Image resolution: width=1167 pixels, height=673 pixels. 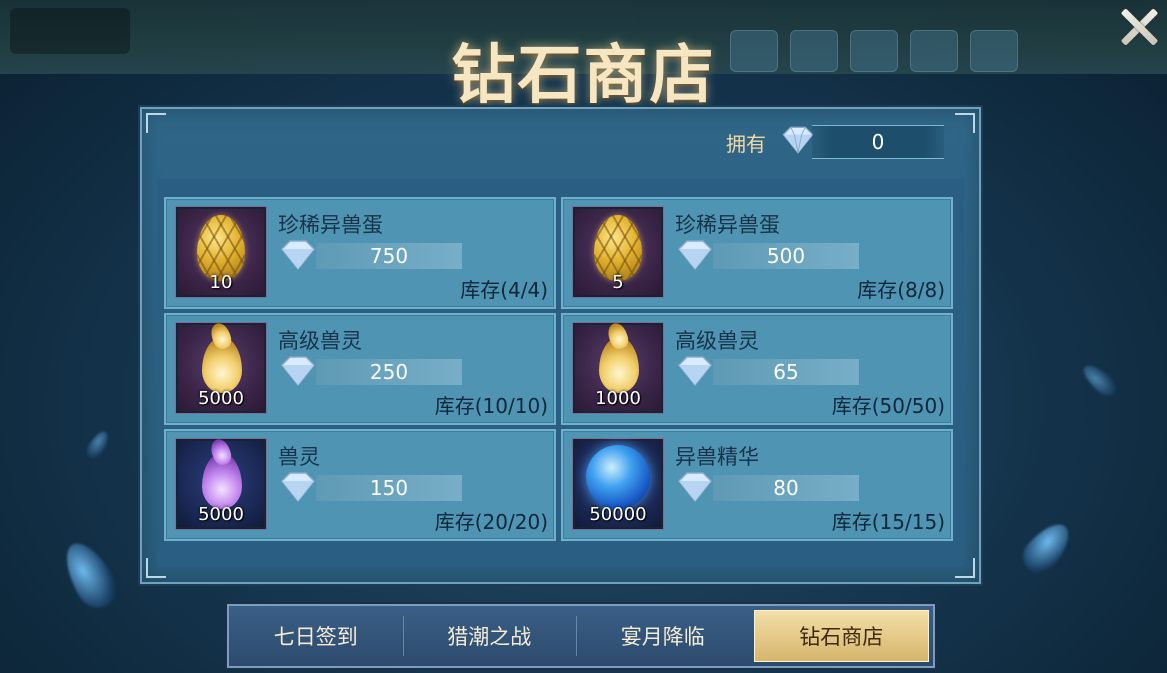 What do you see at coordinates (489, 636) in the screenshot?
I see `tab-hunting-tide-battle: 猎潮之战` at bounding box center [489, 636].